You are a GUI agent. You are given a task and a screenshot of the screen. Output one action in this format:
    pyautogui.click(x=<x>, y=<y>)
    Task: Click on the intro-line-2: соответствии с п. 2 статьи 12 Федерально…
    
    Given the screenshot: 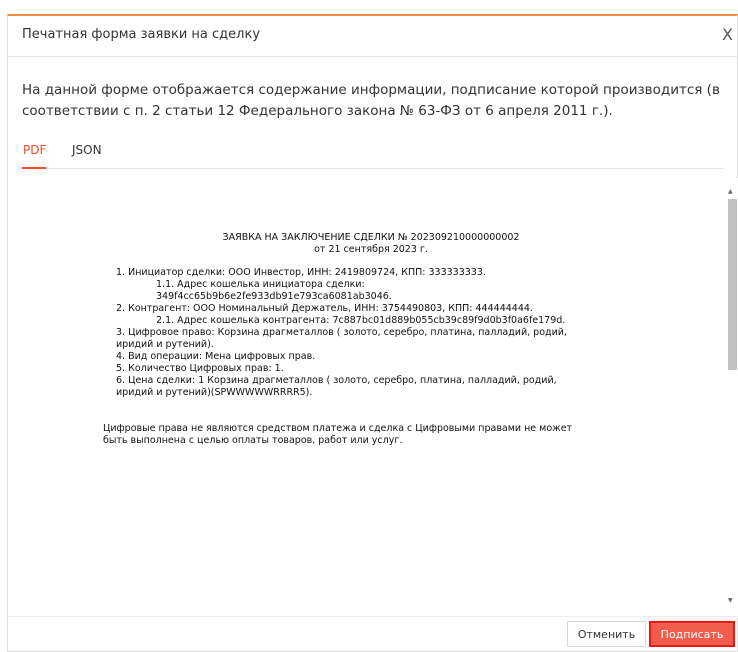 What is the action you would take?
    pyautogui.click(x=317, y=111)
    